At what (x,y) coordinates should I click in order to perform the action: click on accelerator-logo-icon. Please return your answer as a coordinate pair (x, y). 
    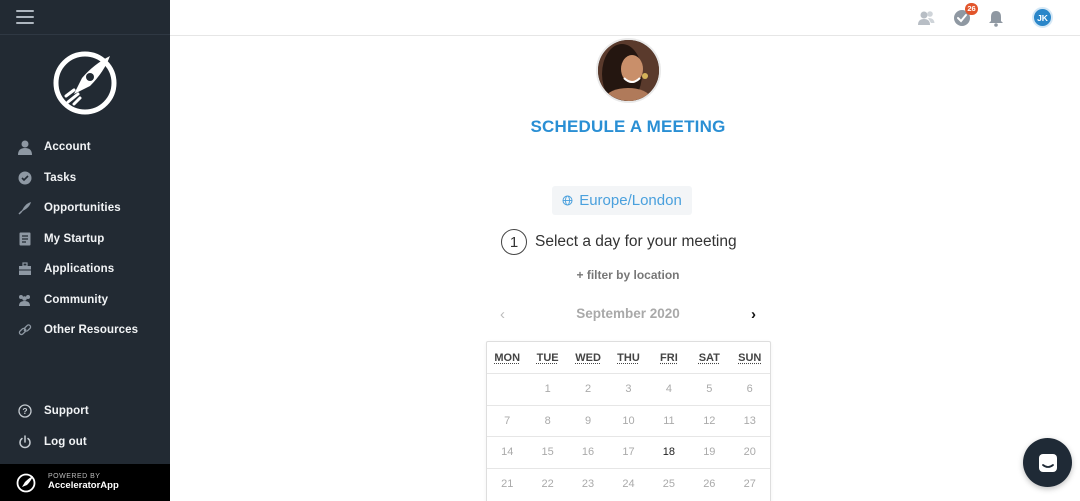
    Looking at the image, I should click on (26, 483).